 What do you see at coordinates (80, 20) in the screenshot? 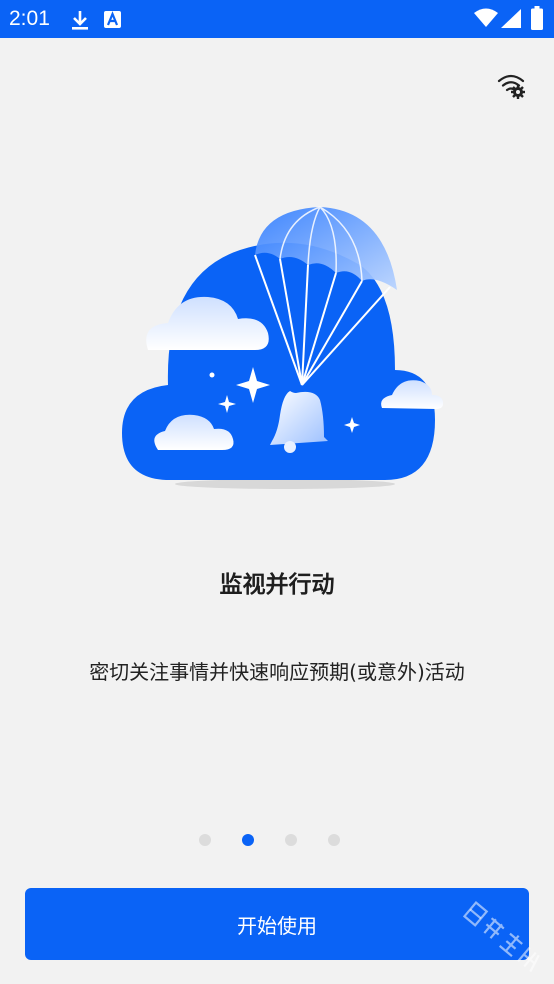
I see `download-icon` at bounding box center [80, 20].